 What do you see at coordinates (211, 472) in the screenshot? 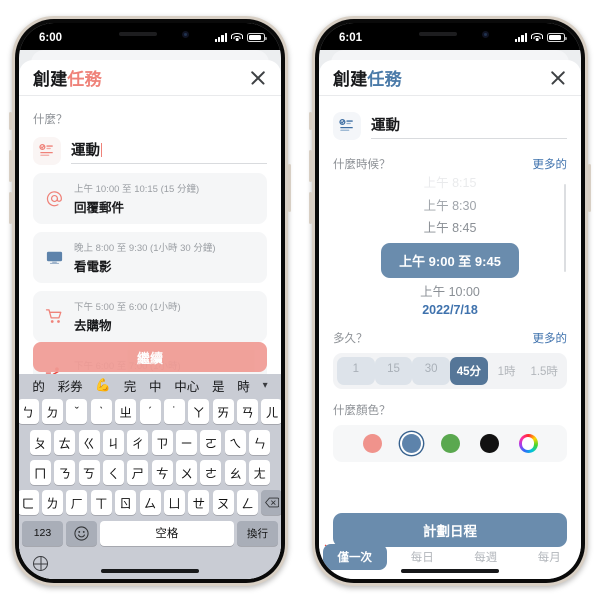
I see `key: ㄜ` at bounding box center [211, 472].